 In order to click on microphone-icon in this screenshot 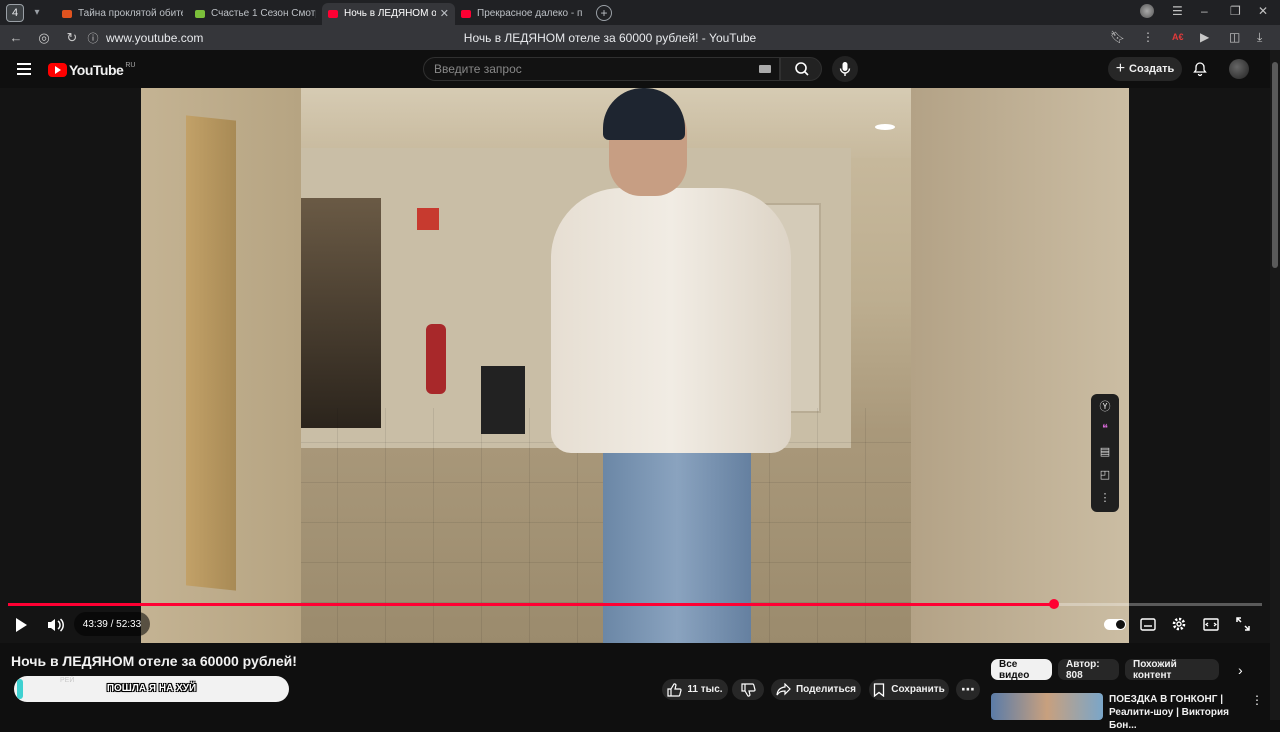, I will do `click(845, 69)`.